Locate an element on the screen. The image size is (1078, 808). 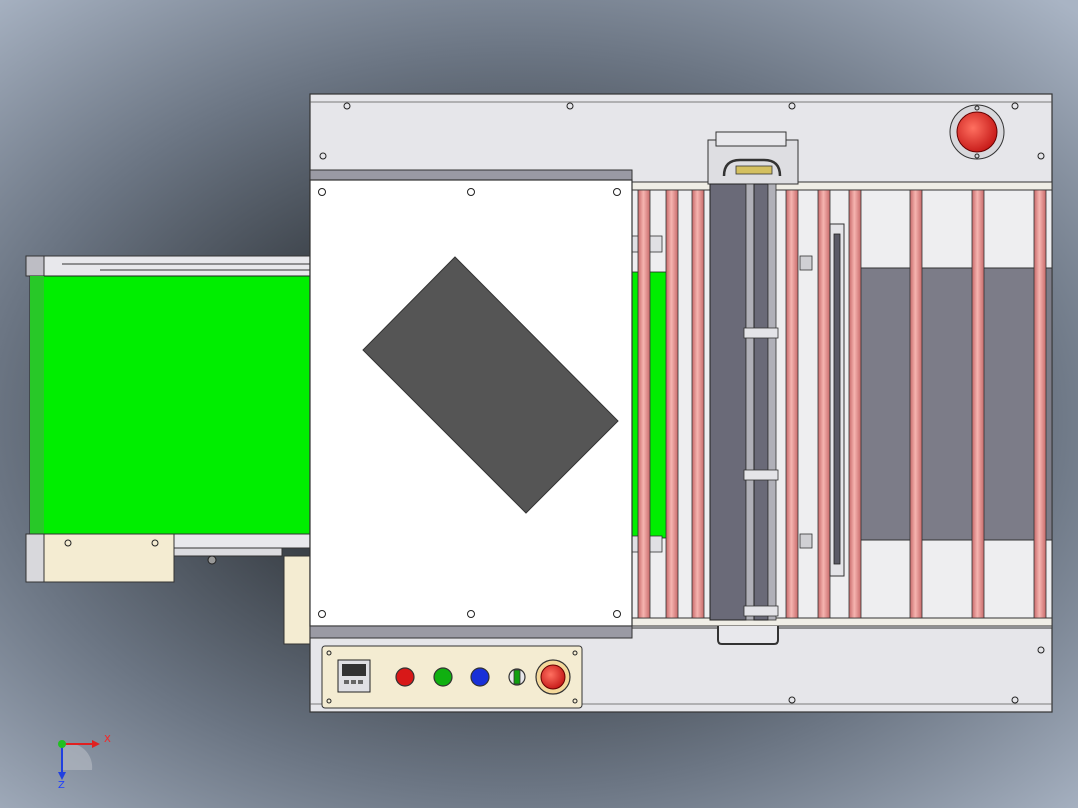
blue-button is located at coordinates (480, 677).